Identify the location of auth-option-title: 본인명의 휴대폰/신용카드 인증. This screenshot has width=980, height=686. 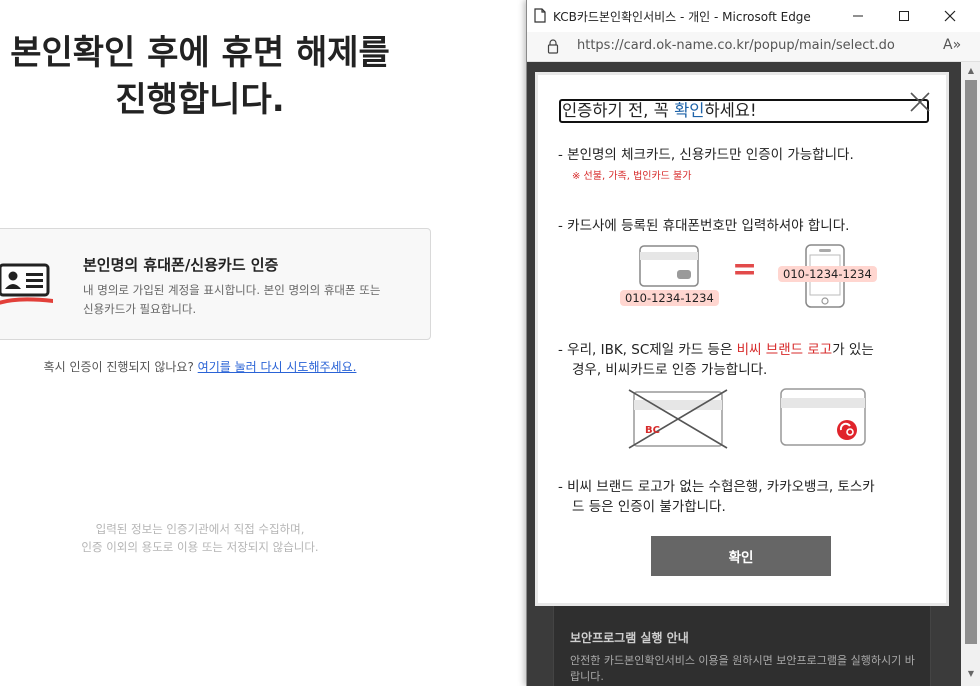
(181, 265).